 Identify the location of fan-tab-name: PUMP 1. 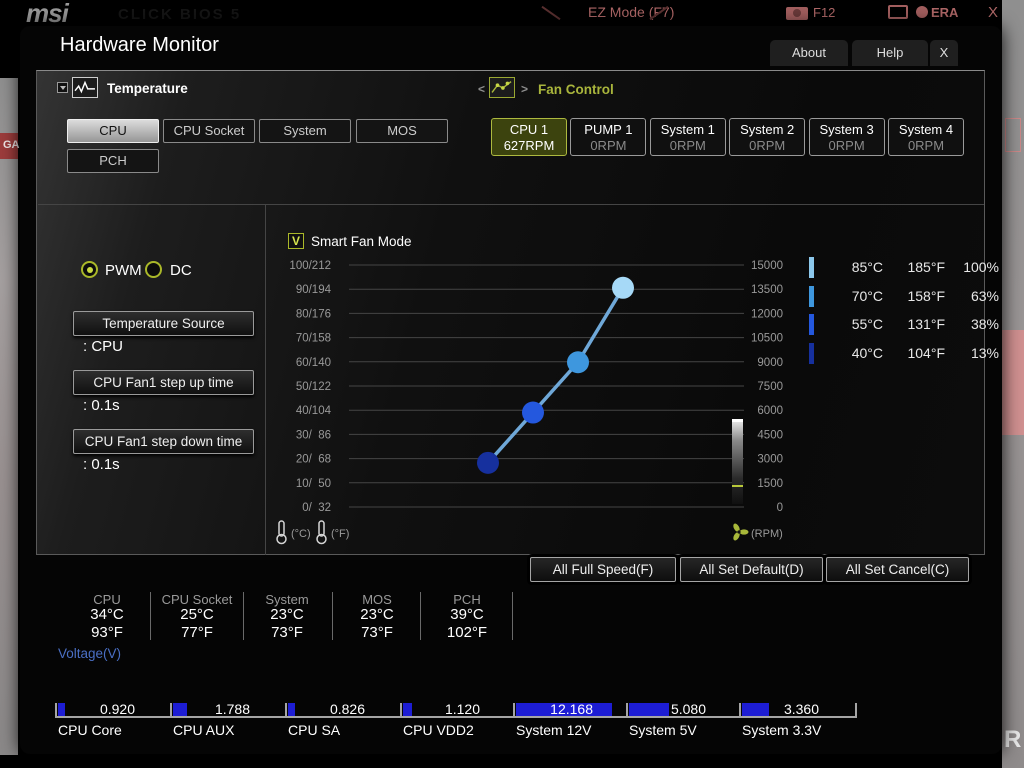
(608, 129).